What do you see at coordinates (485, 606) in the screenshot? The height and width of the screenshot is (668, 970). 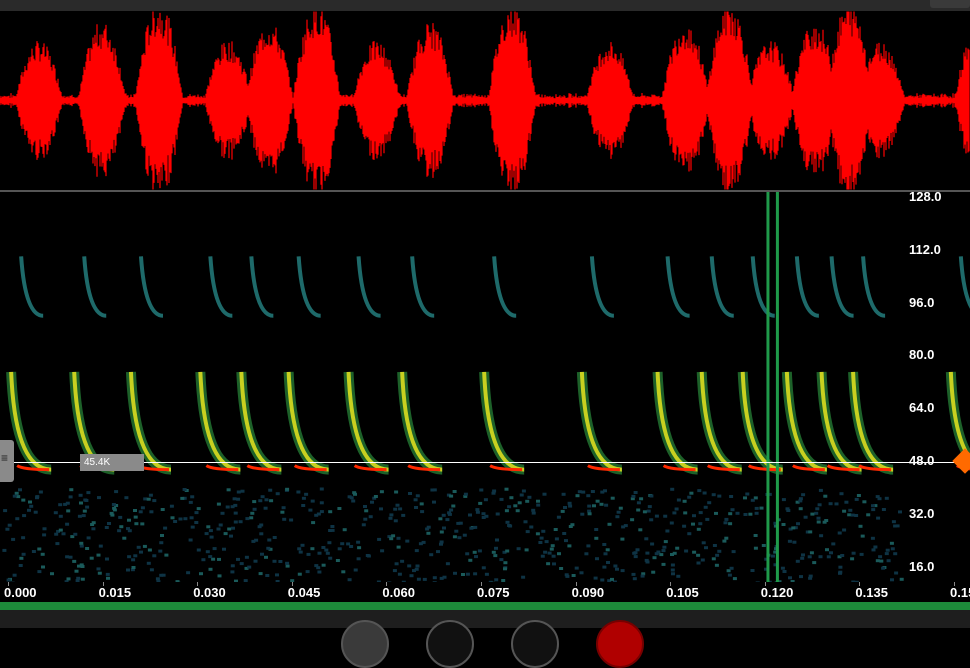 I see `playback-bar` at bounding box center [485, 606].